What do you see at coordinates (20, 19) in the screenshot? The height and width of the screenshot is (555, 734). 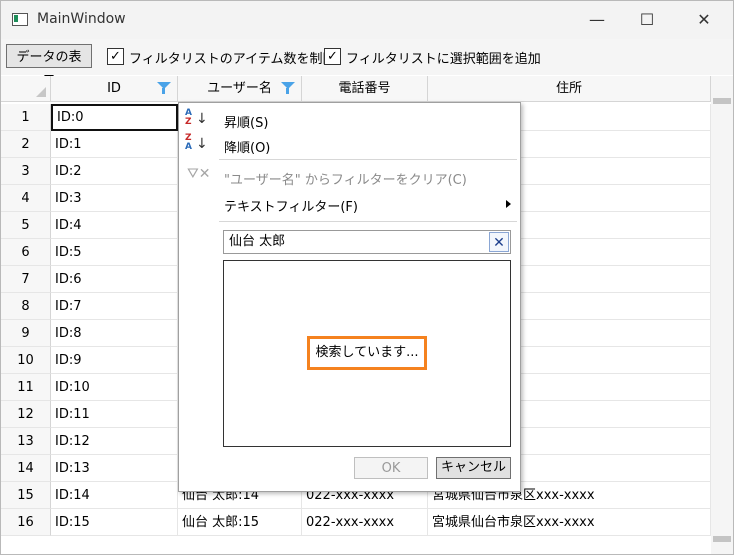 I see `app-window-icon` at bounding box center [20, 19].